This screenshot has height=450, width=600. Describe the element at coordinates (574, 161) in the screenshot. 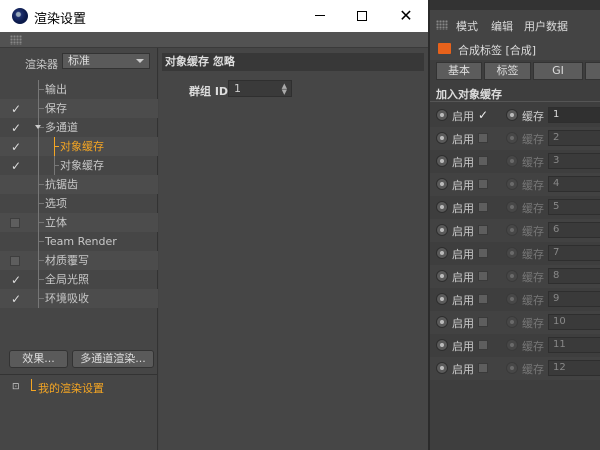

I see `cache-id-field: 3` at that location.